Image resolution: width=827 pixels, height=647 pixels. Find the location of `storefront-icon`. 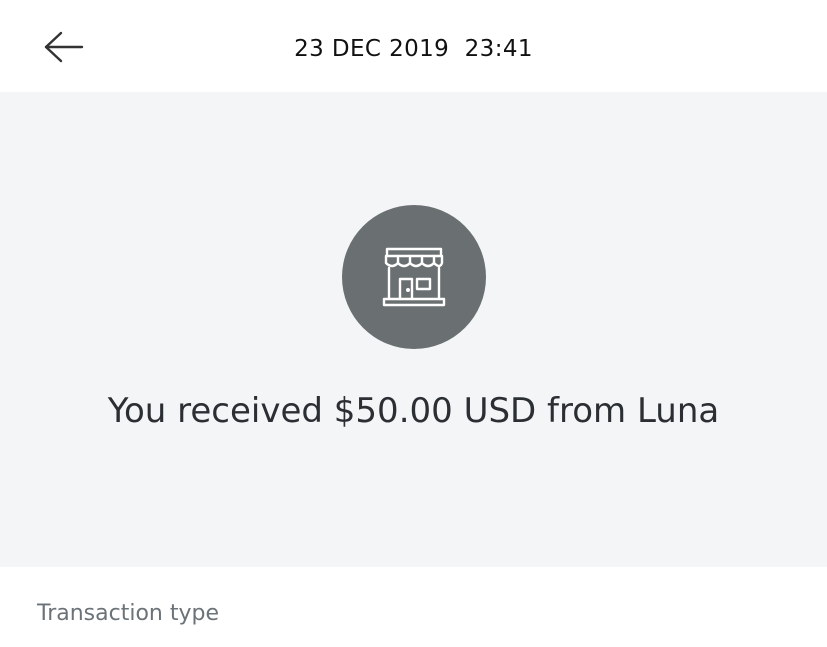

storefront-icon is located at coordinates (414, 277).